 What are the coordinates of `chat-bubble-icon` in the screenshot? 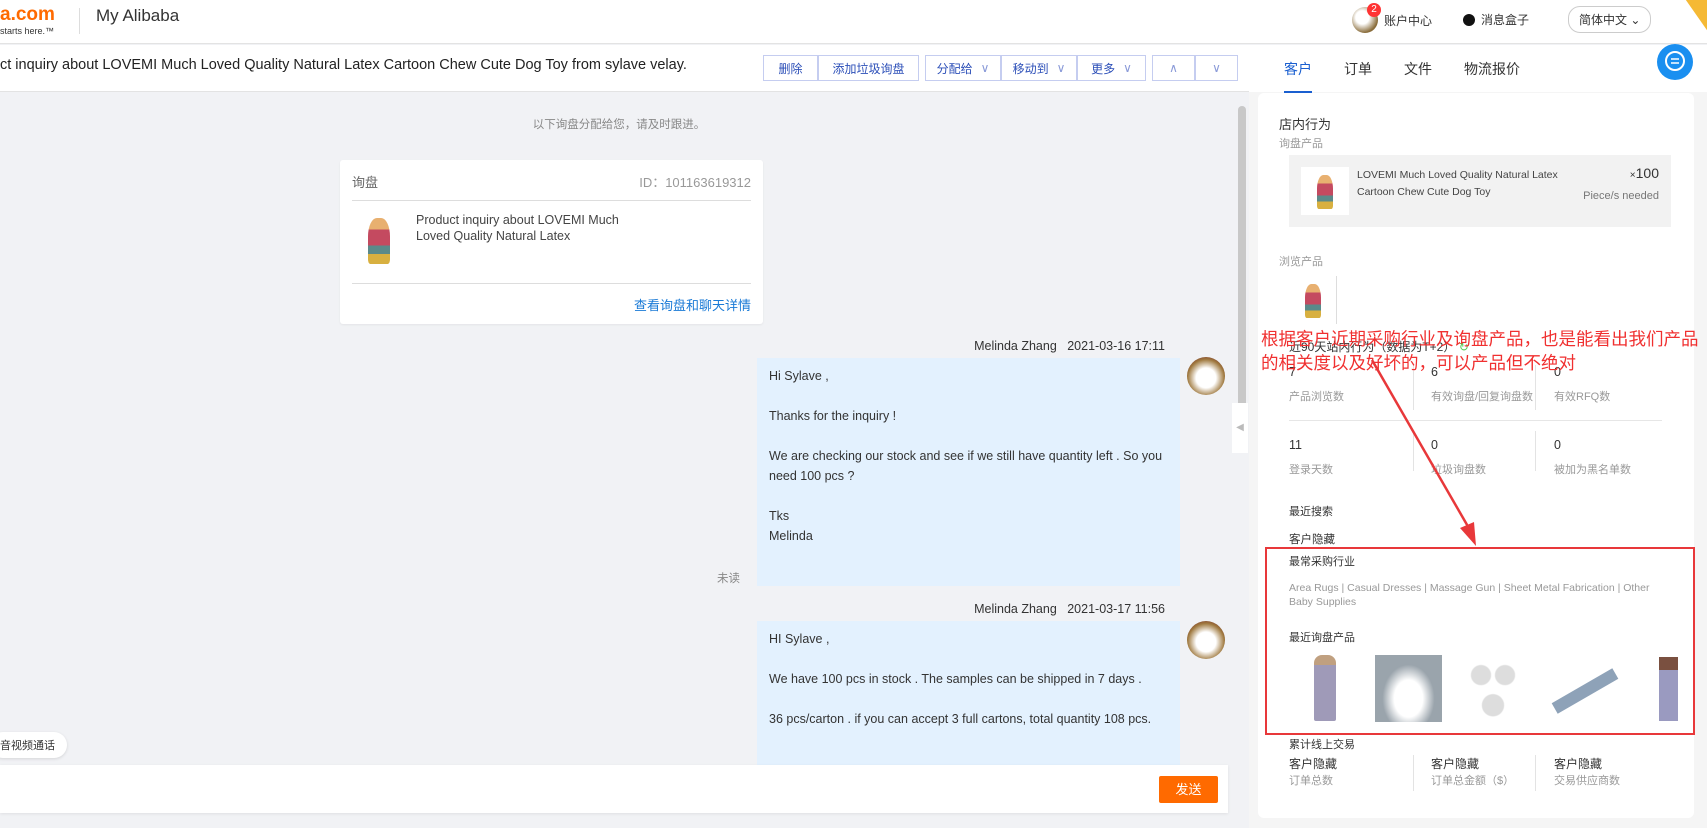 It's located at (1675, 62).